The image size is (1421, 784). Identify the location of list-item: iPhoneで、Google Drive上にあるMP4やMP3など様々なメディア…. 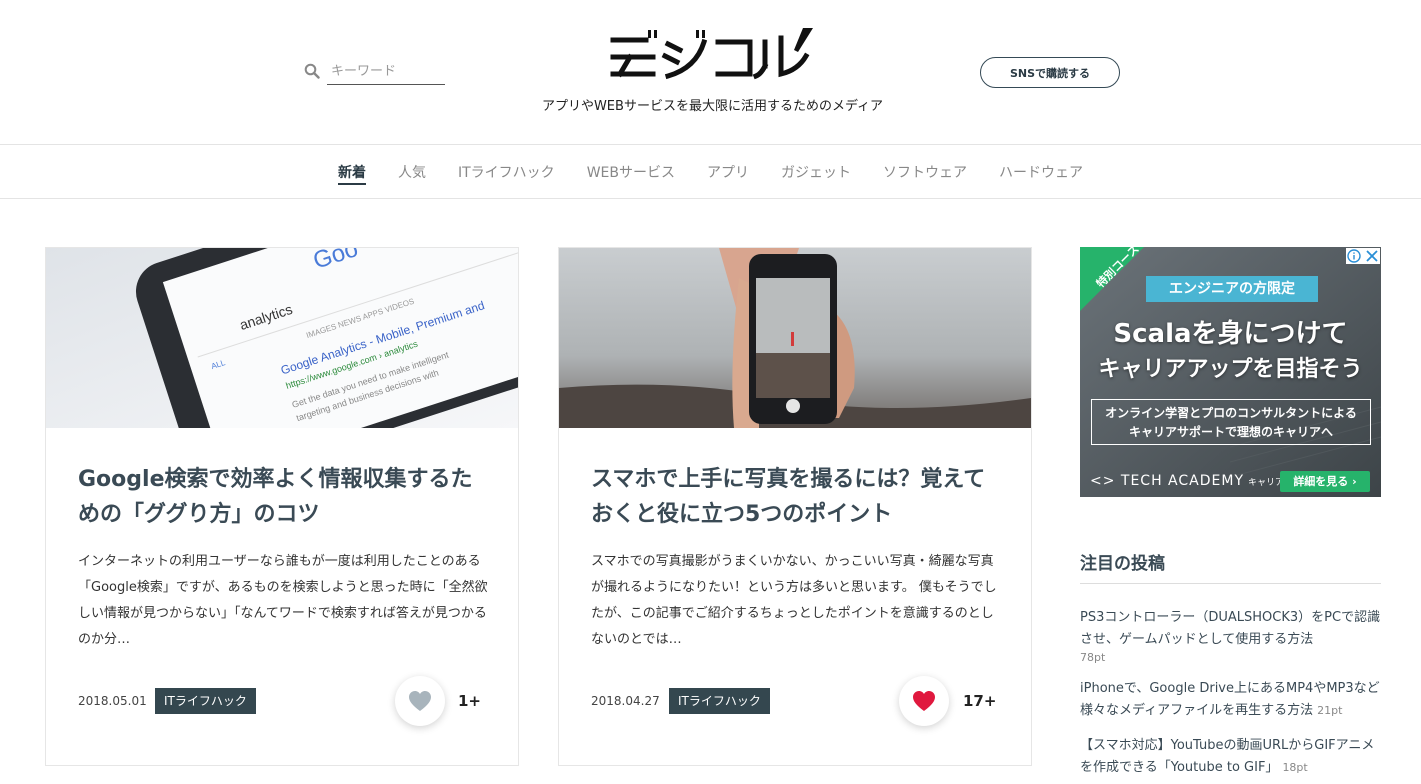
(1230, 699).